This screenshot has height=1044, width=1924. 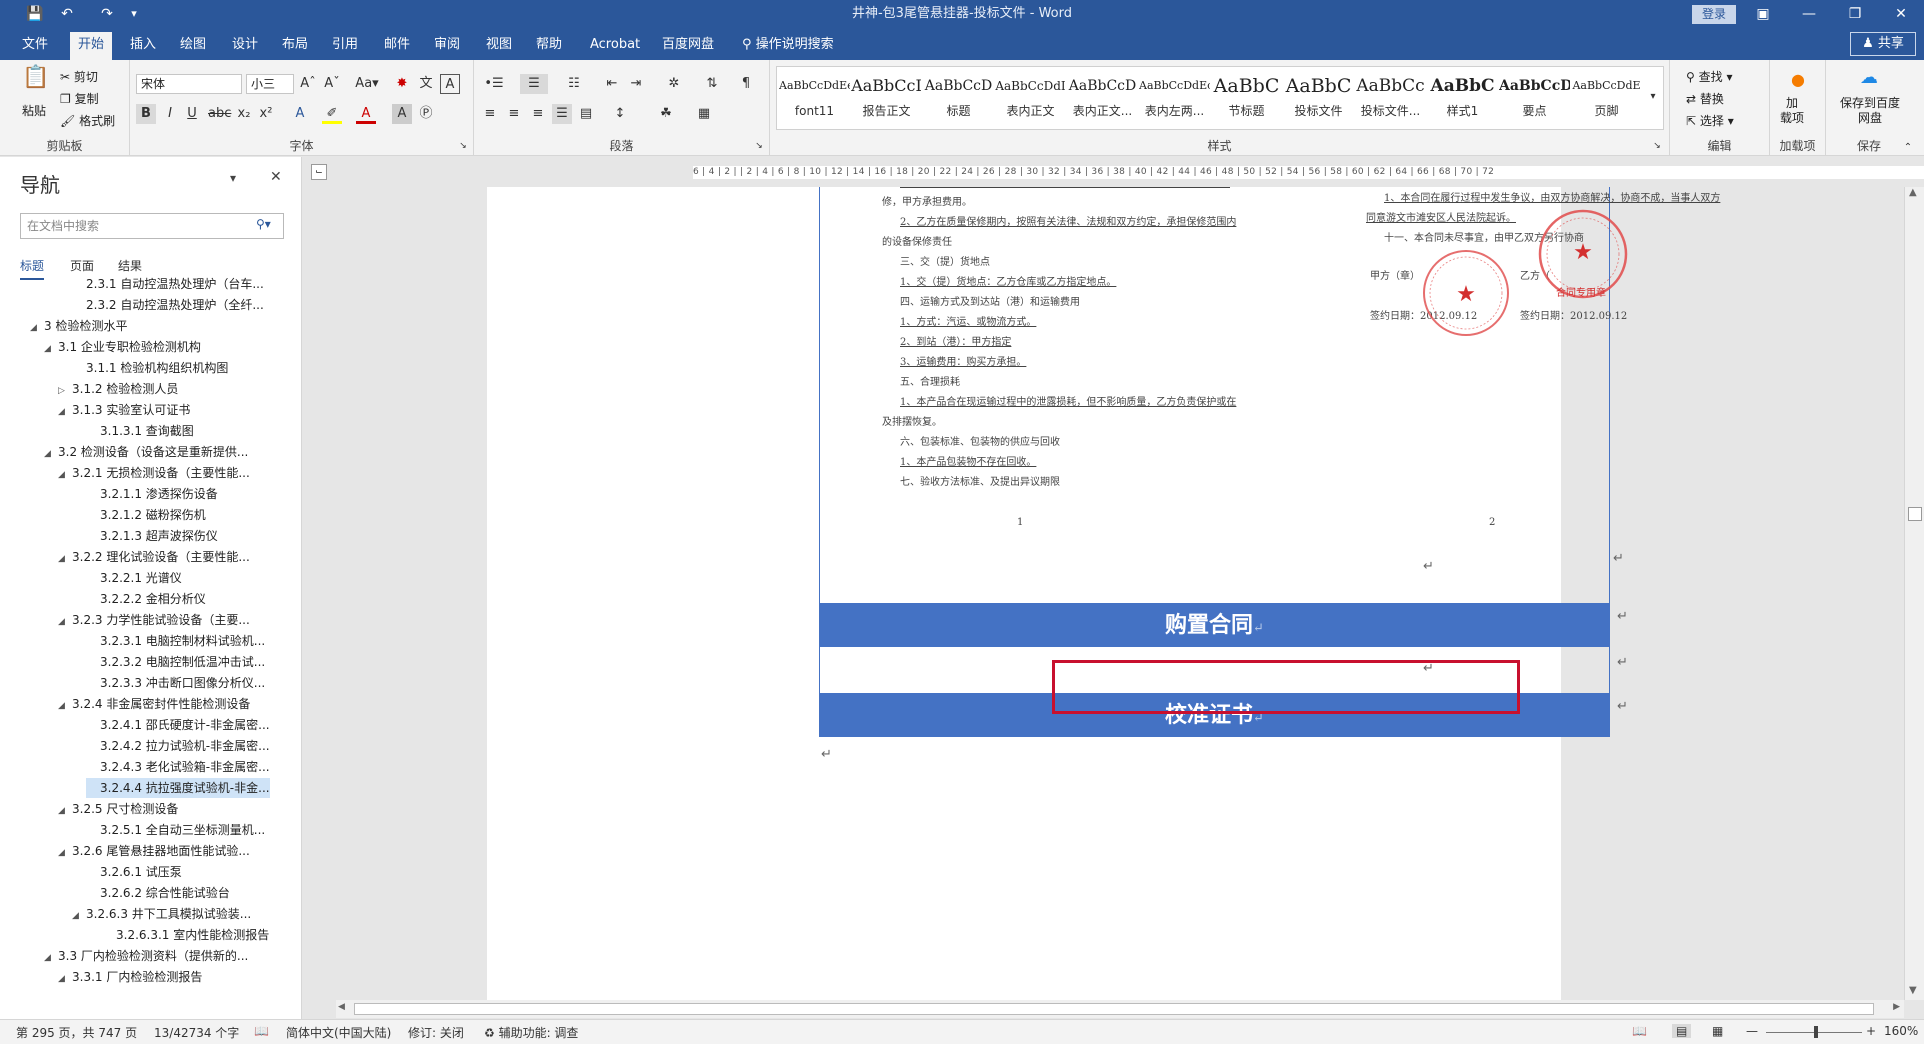 I want to click on nav-heading-item: ◢ 3.2.4 非金属密封件性能检测设备, so click(x=154, y=704).